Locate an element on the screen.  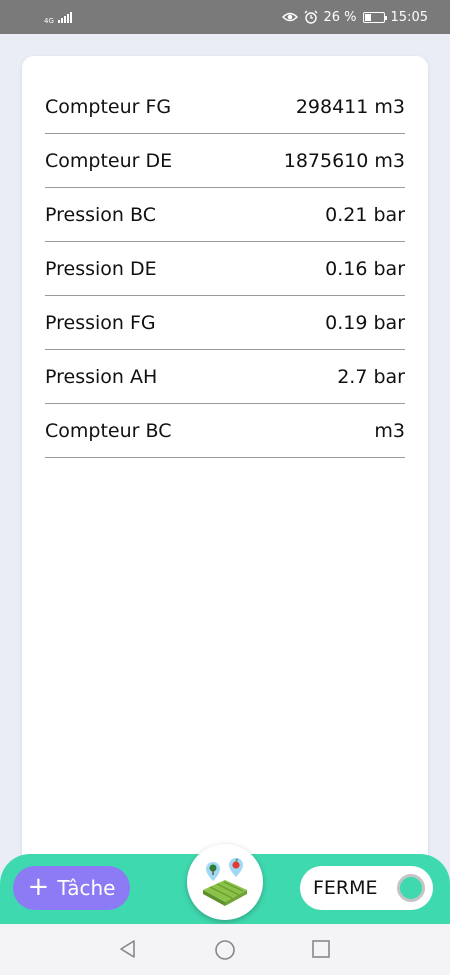
reading-value: 0.16 bar is located at coordinates (365, 268).